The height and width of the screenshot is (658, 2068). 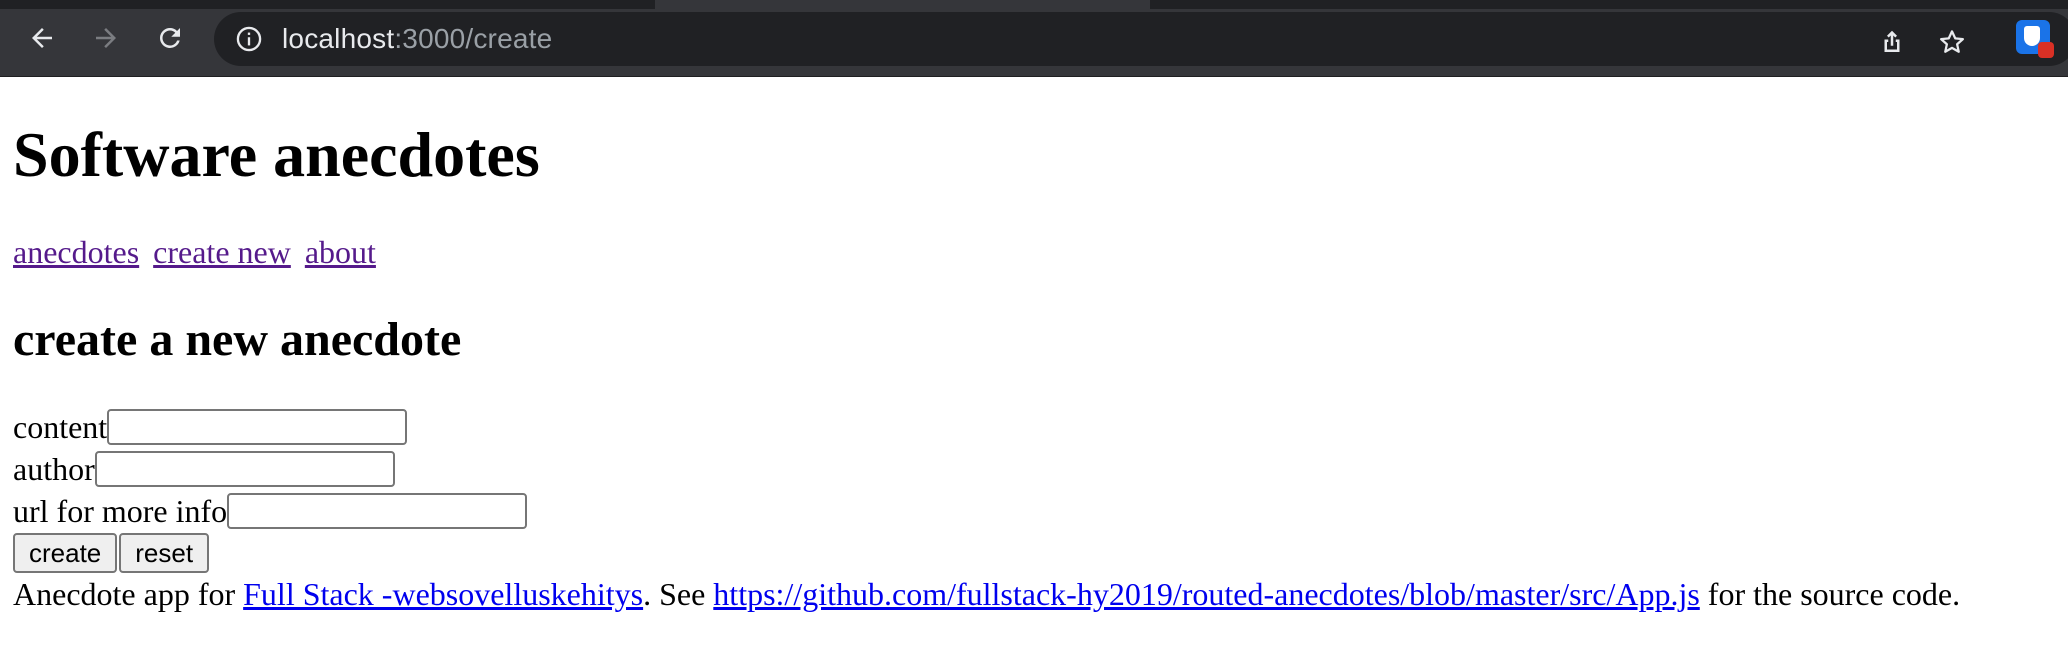 I want to click on nav-link-anecdotes: anecdotes, so click(x=76, y=252).